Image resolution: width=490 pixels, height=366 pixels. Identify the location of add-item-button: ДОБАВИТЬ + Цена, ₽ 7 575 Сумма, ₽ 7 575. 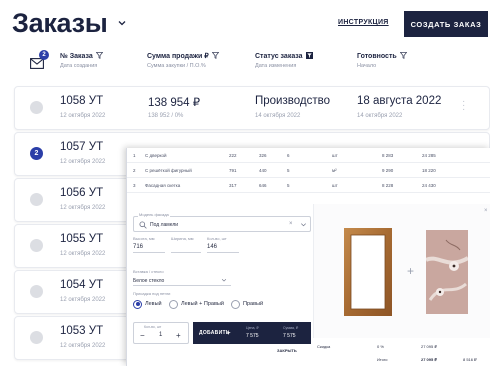
(252, 333).